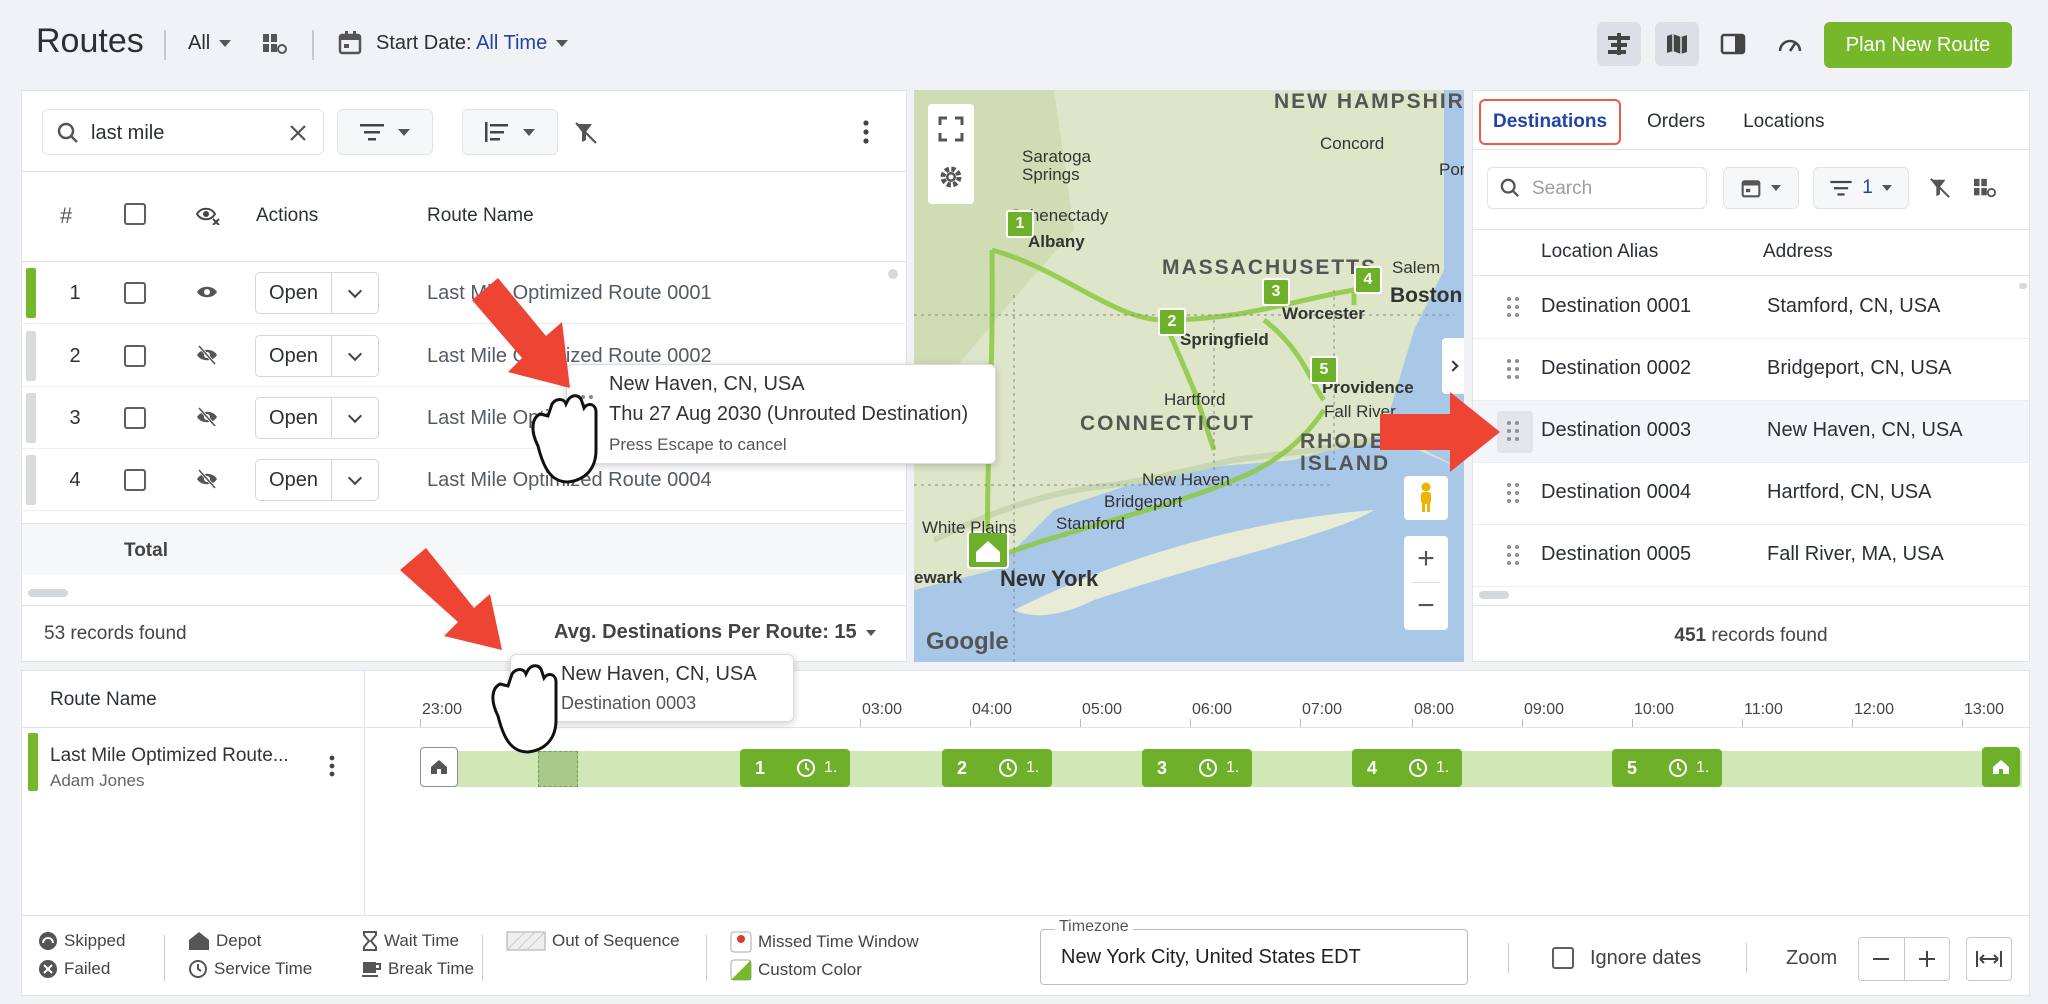  What do you see at coordinates (1667, 768) in the screenshot?
I see `timeline-stop: 5 1.` at bounding box center [1667, 768].